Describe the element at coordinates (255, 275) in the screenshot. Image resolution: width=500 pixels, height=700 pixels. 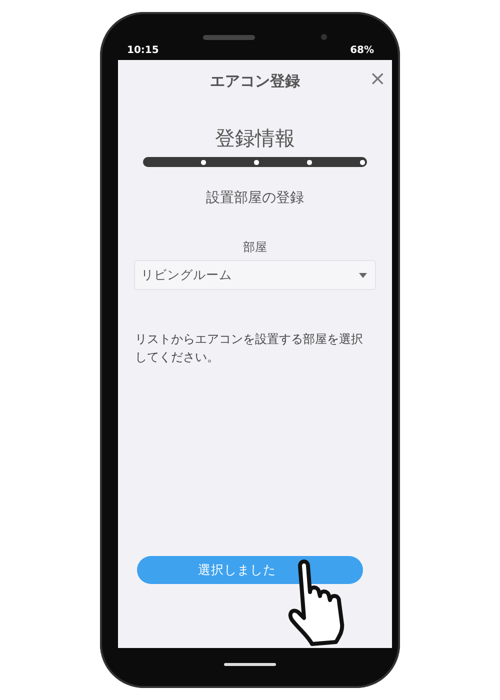
I see `room-dropdown: リビングルーム` at that location.